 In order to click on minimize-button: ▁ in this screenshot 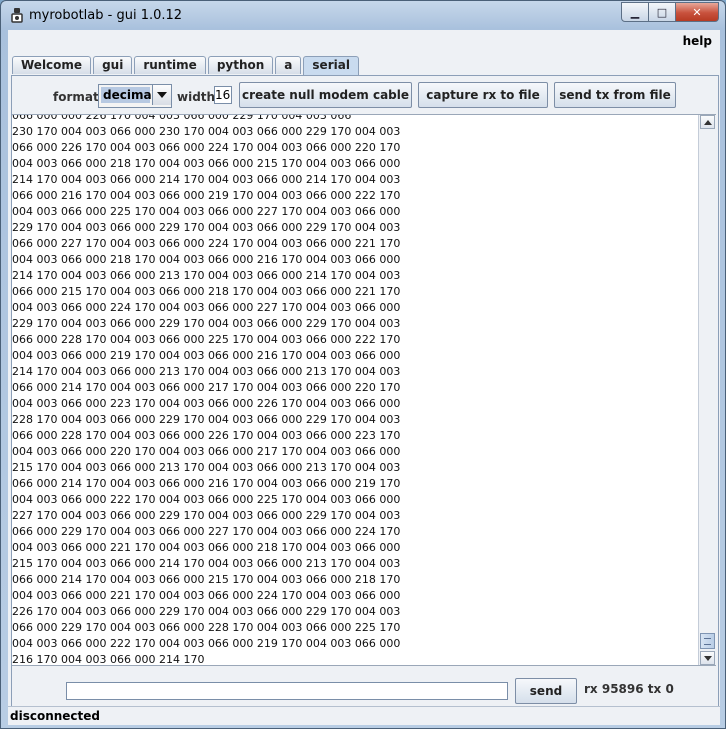, I will do `click(635, 12)`.